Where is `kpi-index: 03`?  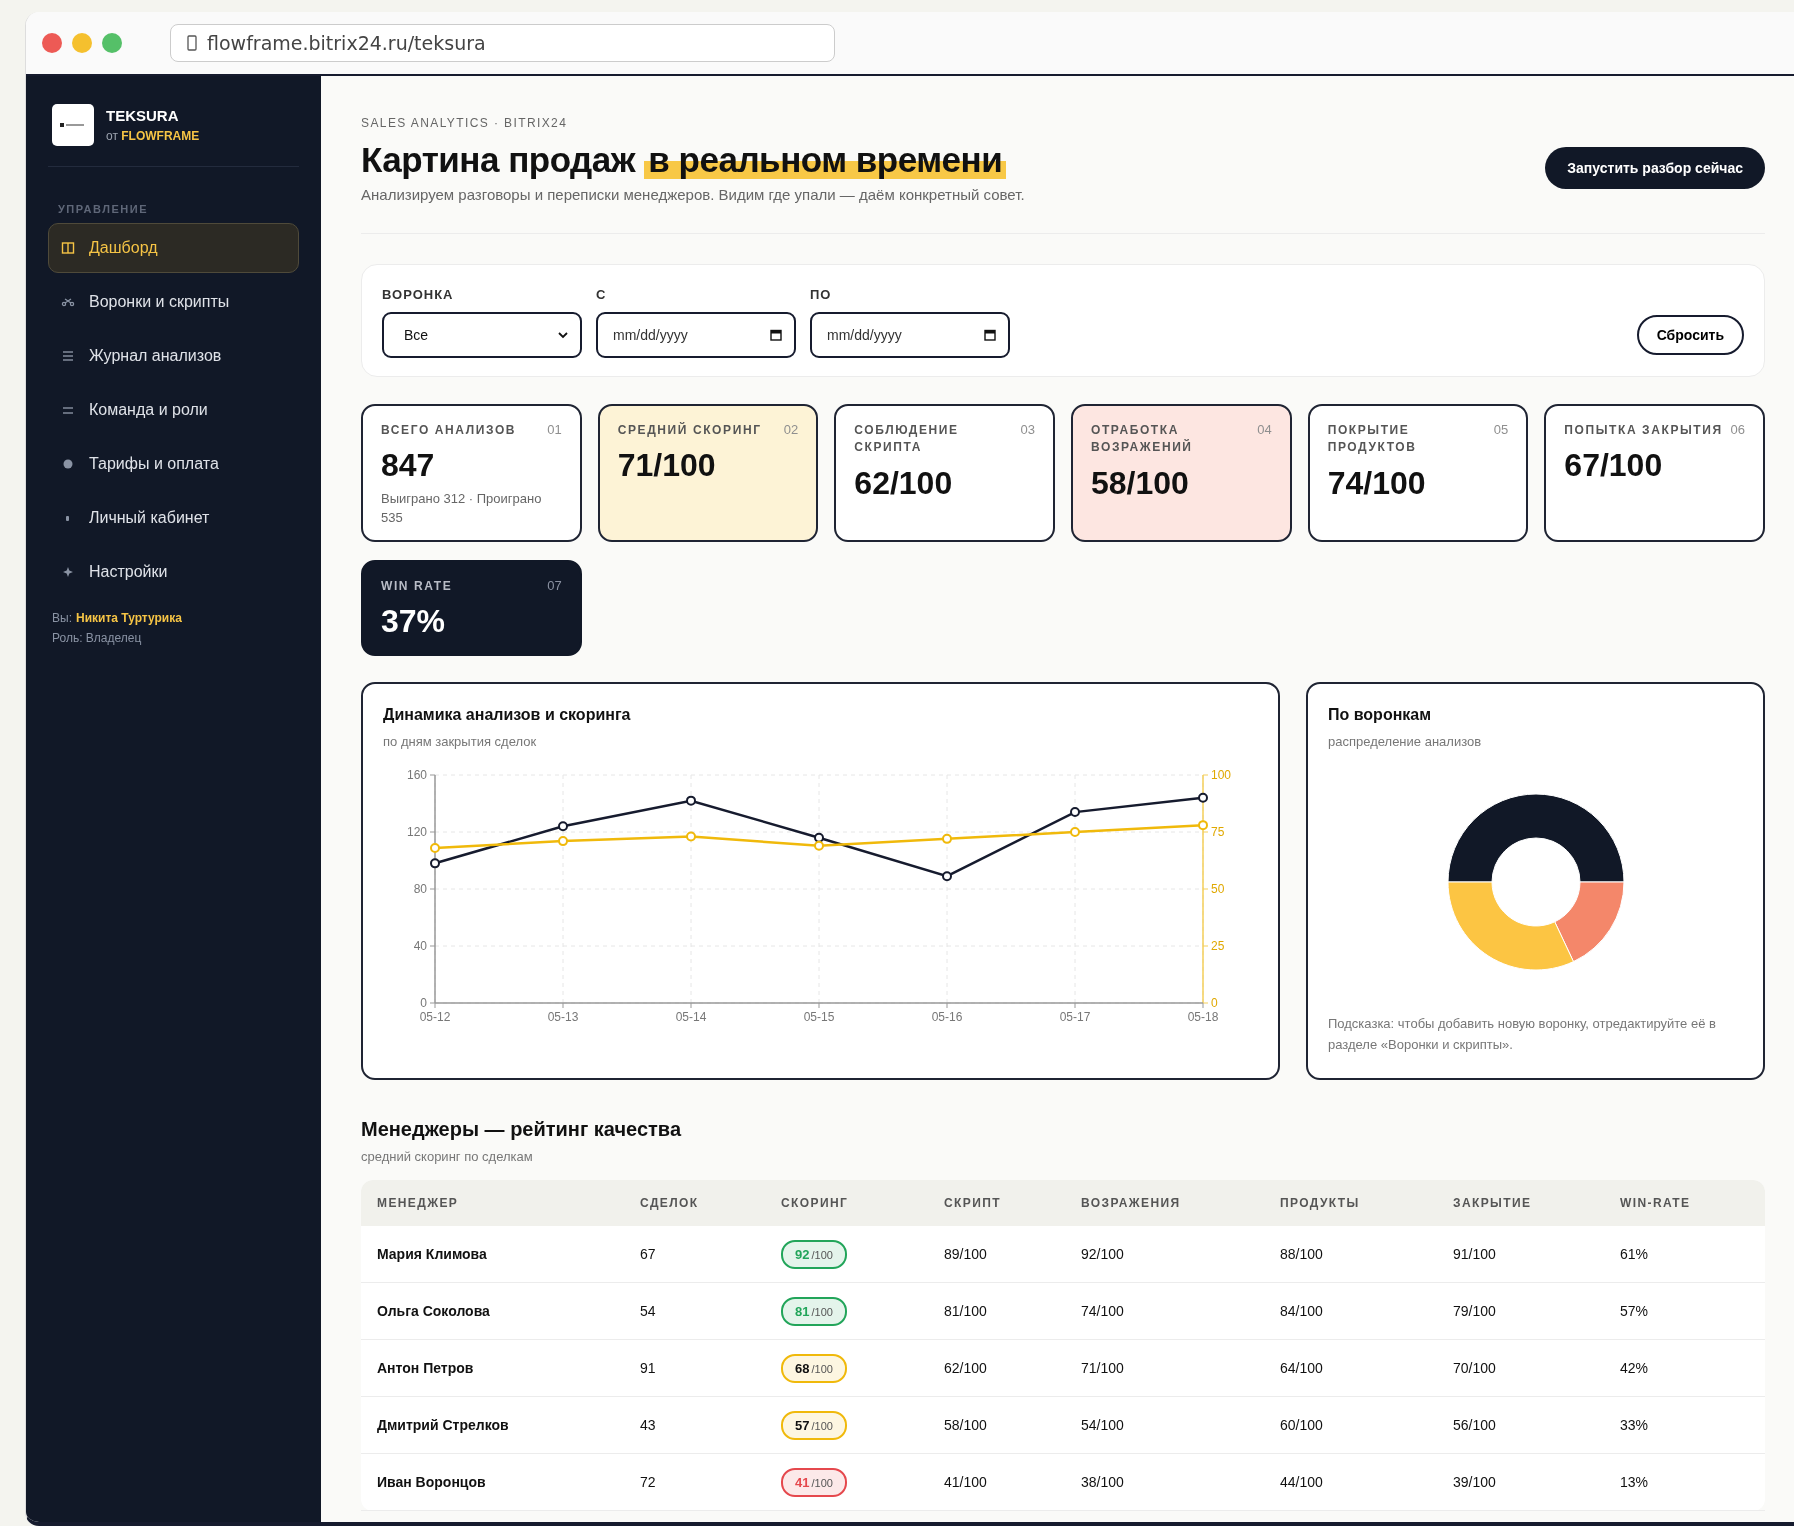
kpi-index: 03 is located at coordinates (1027, 430).